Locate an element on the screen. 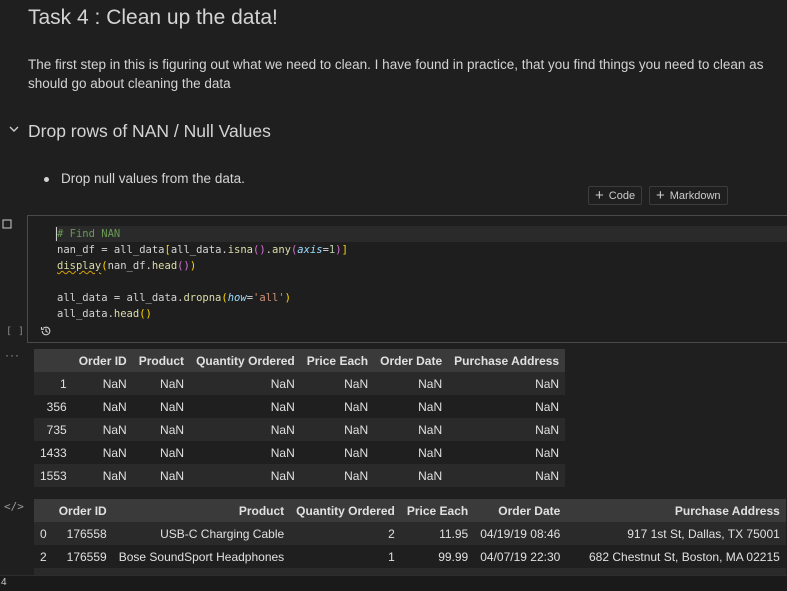 The height and width of the screenshot is (591, 787). row-index: 2 is located at coordinates (43, 556).